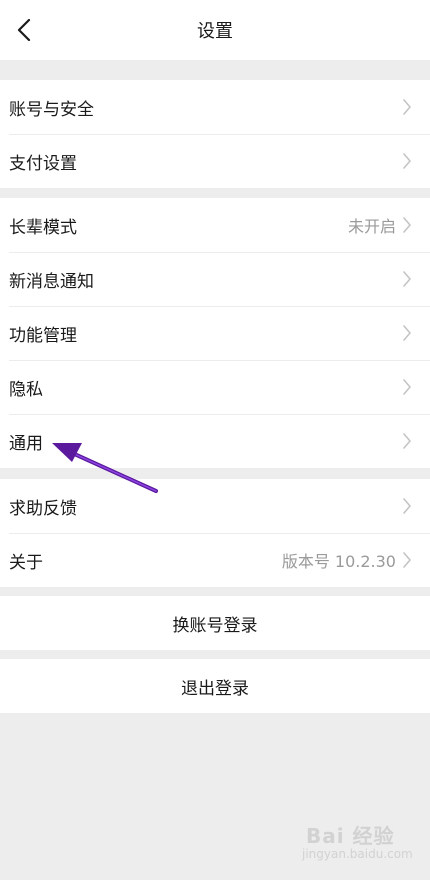  What do you see at coordinates (43, 335) in the screenshot?
I see `row-label: 功能管理` at bounding box center [43, 335].